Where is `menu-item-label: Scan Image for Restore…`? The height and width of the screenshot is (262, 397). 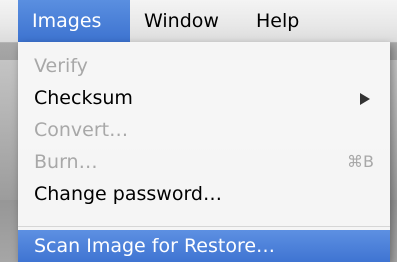
menu-item-label: Scan Image for Restore… is located at coordinates (155, 246).